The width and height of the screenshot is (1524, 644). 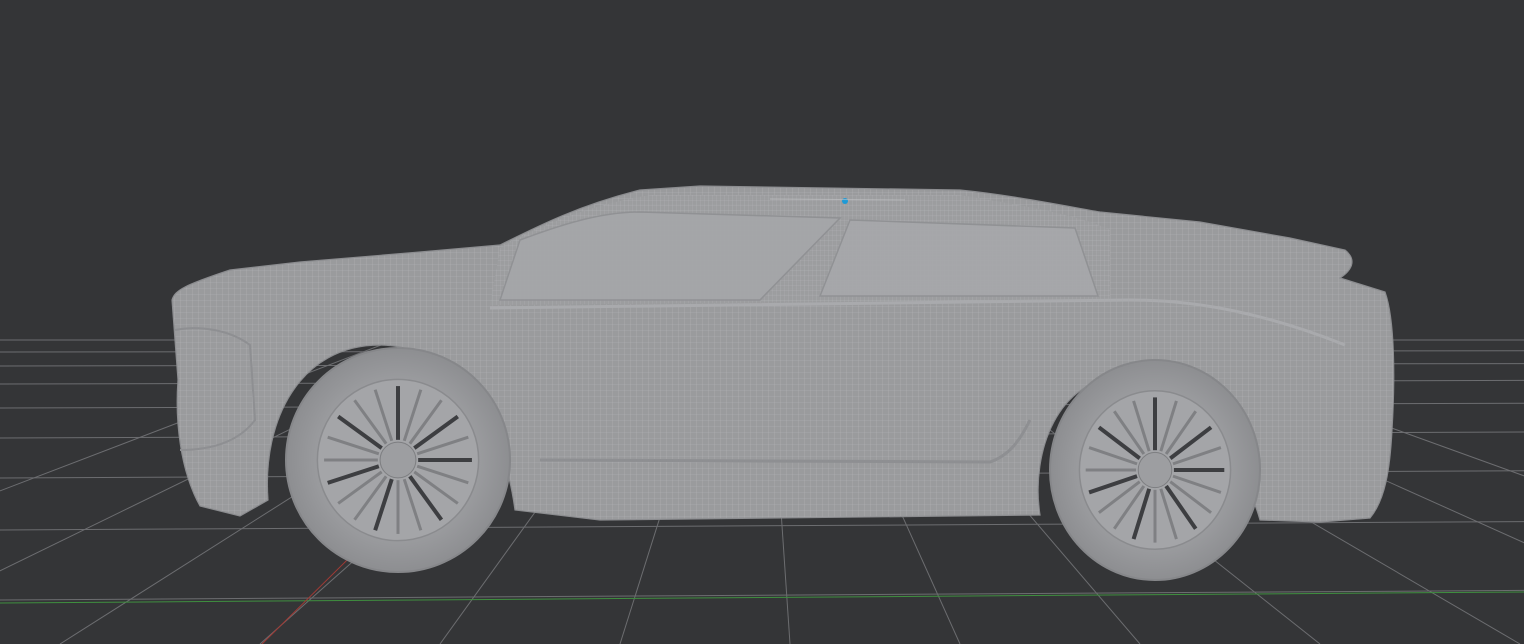 I want to click on x-axis-line, so click(x=762, y=597).